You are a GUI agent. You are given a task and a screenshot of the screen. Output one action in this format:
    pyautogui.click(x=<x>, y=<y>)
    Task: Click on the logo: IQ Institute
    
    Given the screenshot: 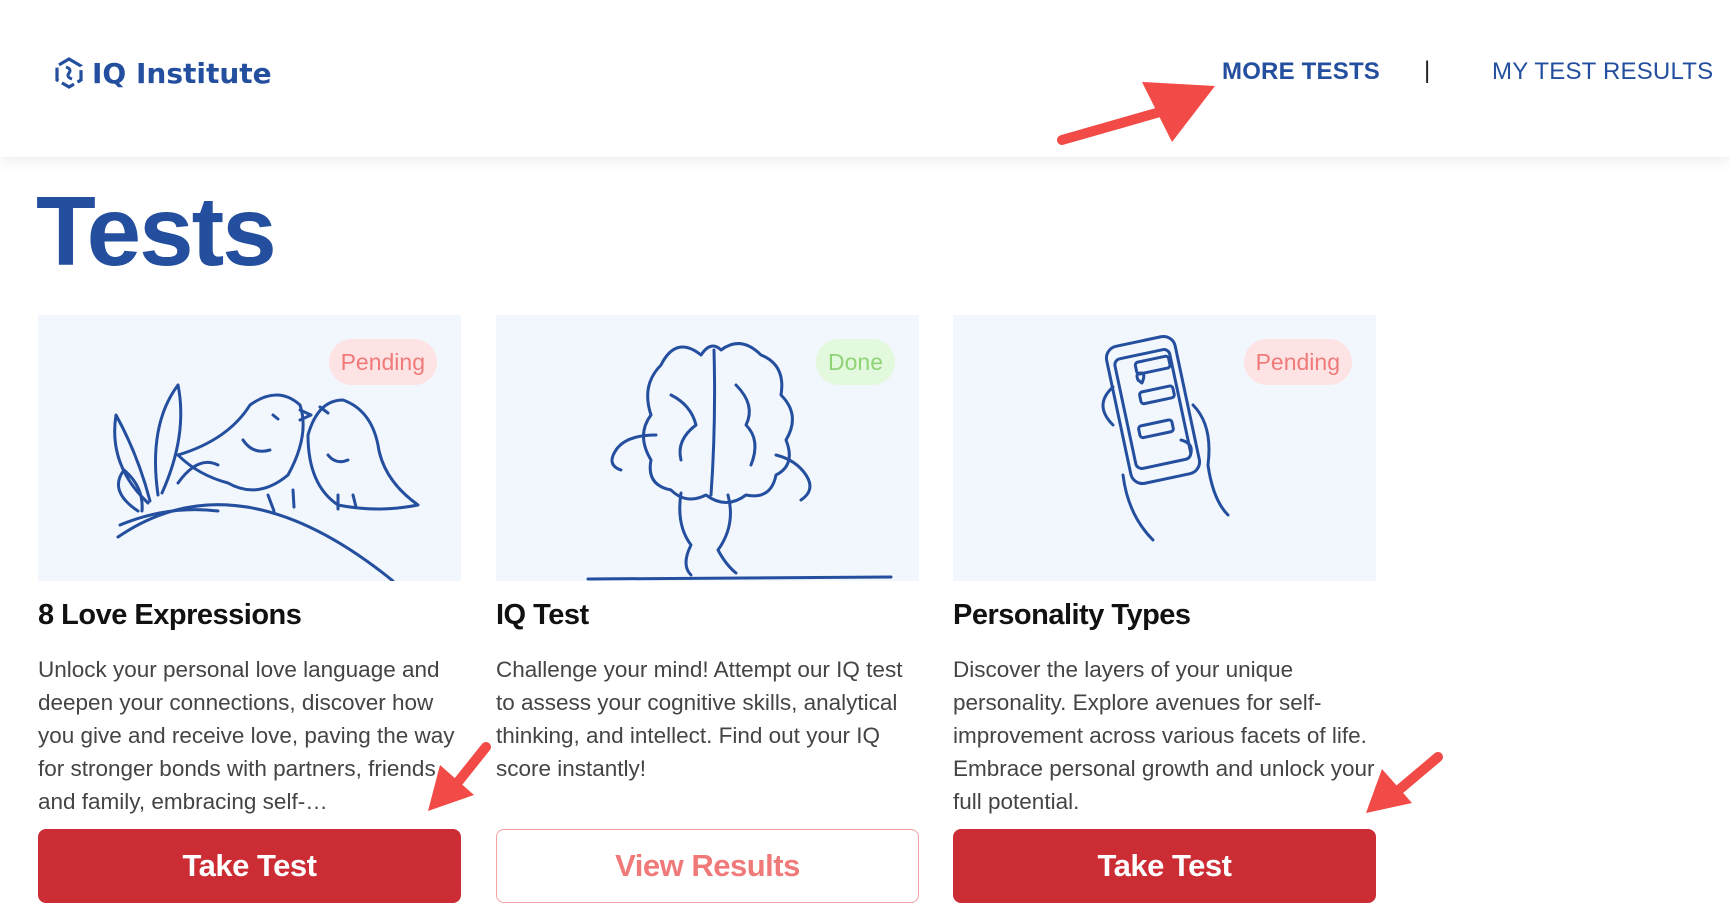 What is the action you would take?
    pyautogui.click(x=163, y=73)
    